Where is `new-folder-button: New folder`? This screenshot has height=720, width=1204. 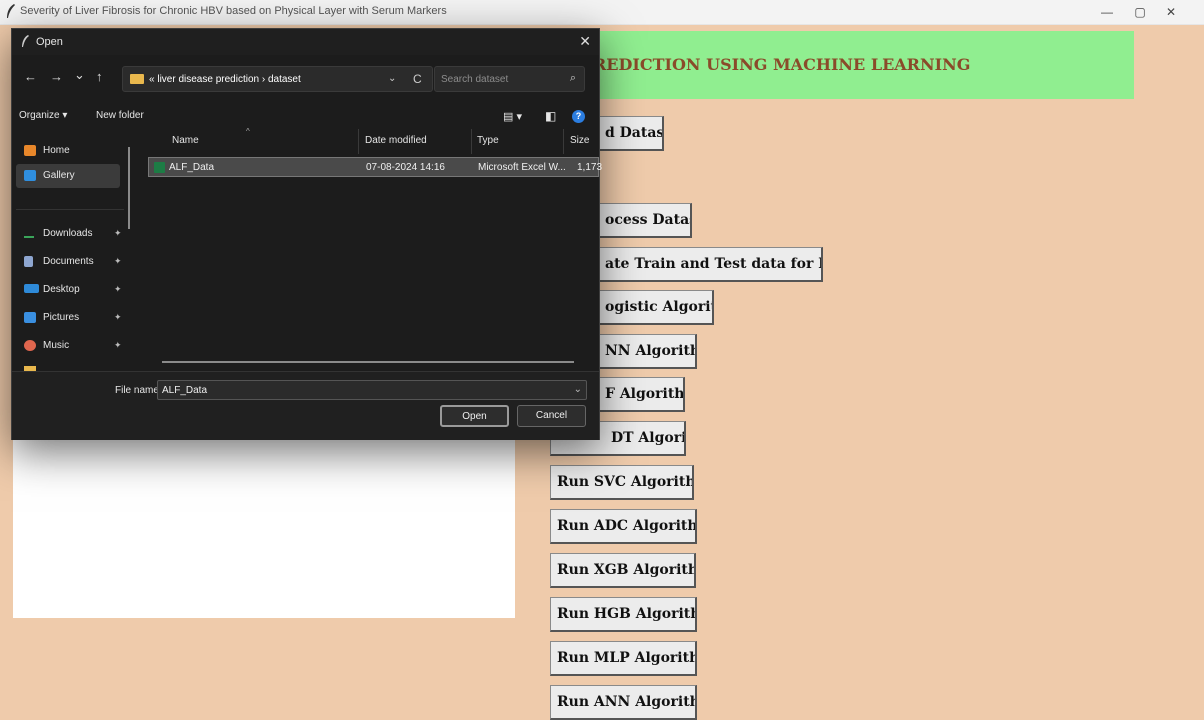 new-folder-button: New folder is located at coordinates (120, 115).